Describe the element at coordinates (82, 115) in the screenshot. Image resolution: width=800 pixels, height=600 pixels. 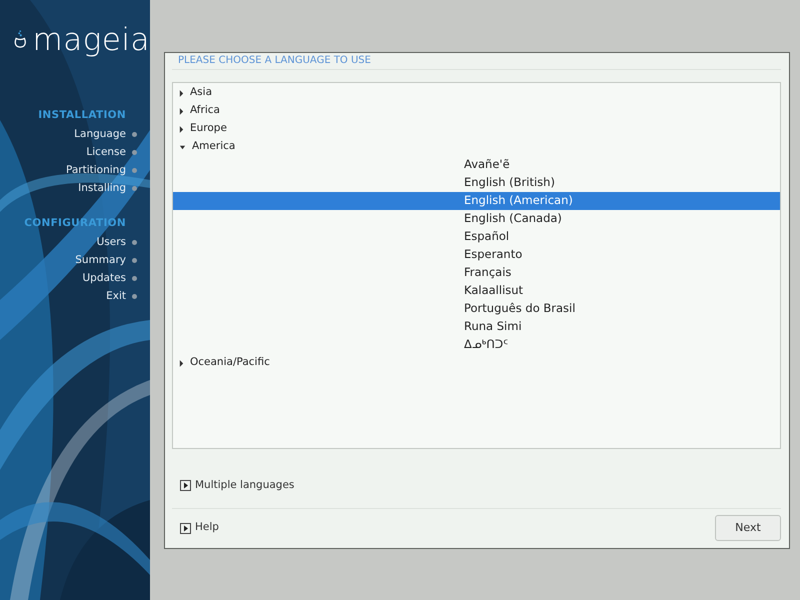
I see `sidebar-section-title: INSTALLATION` at that location.